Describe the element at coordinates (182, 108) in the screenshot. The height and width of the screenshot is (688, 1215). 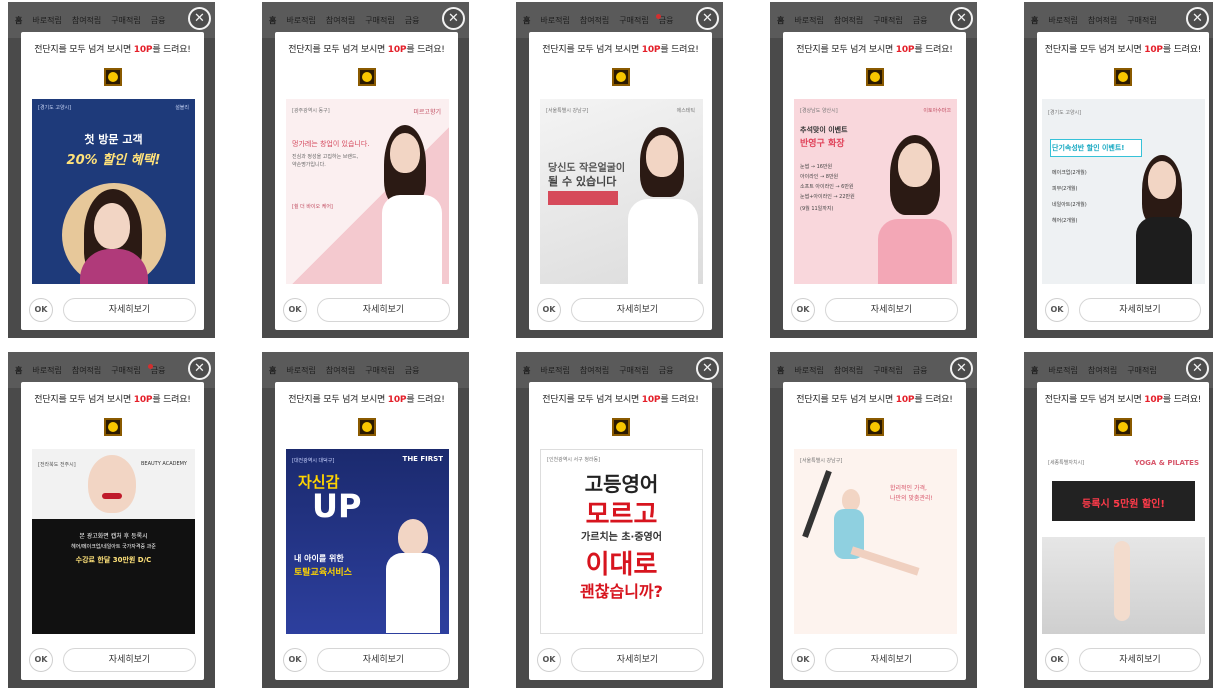
I see `flyer-brand: 설블리` at that location.